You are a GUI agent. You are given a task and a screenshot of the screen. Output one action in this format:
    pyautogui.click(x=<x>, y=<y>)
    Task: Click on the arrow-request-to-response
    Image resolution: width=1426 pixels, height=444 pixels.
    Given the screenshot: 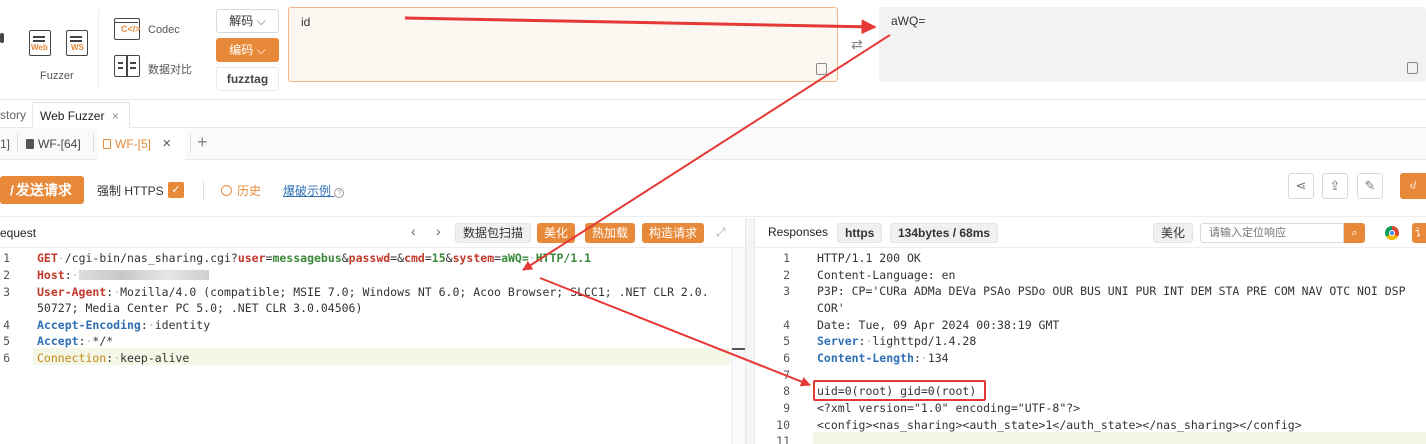 What is the action you would take?
    pyautogui.click(x=675, y=332)
    